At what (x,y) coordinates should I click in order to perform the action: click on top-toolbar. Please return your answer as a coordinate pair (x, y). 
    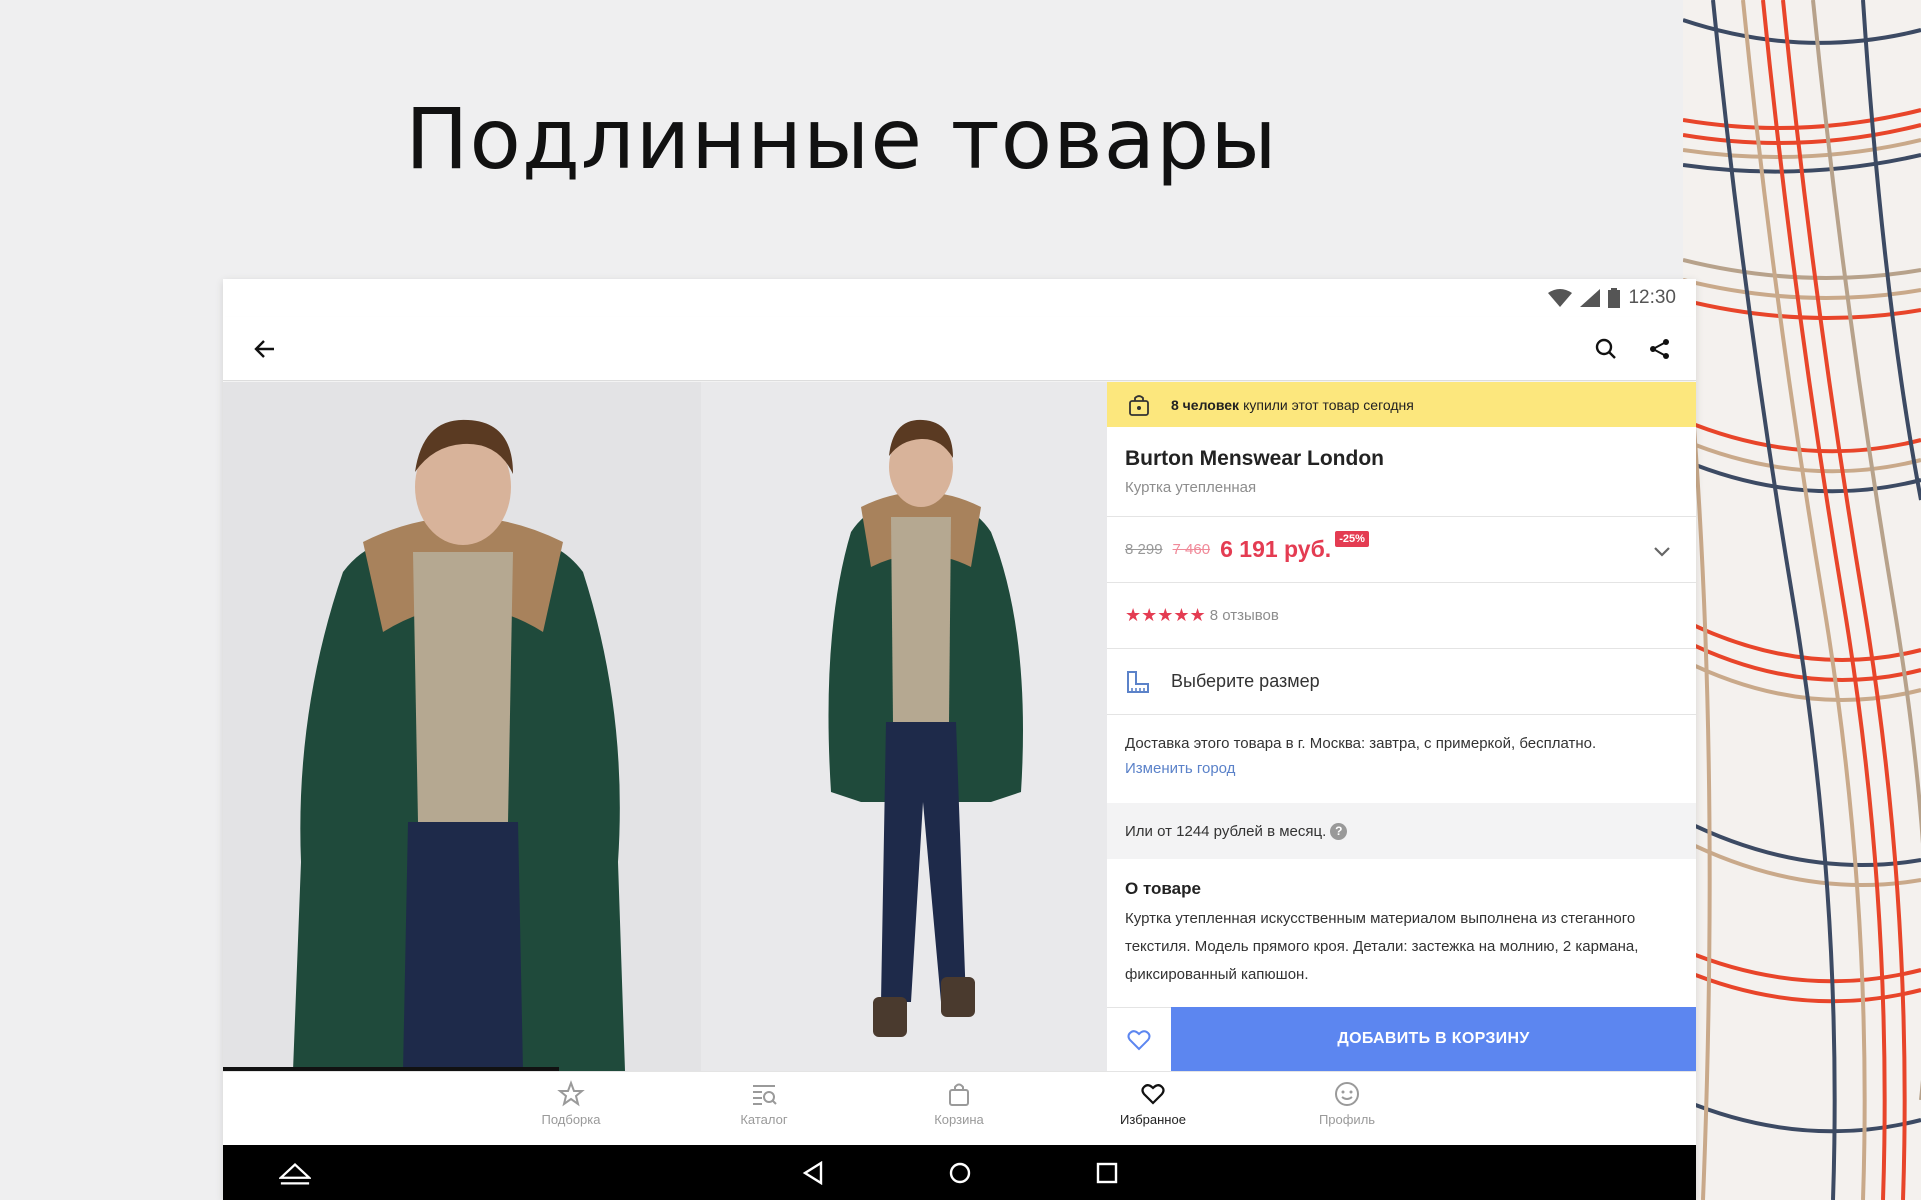
    Looking at the image, I should click on (959, 349).